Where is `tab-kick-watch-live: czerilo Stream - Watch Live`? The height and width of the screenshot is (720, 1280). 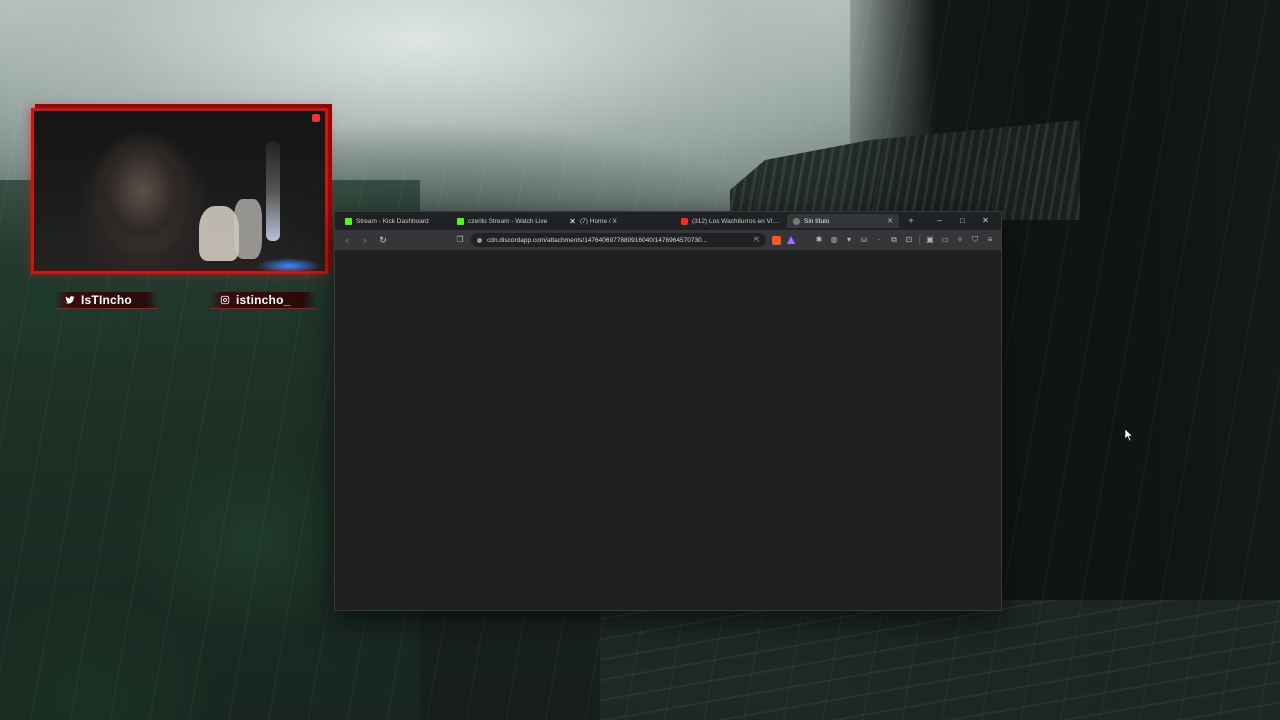 tab-kick-watch-live: czerilo Stream - Watch Live is located at coordinates (507, 221).